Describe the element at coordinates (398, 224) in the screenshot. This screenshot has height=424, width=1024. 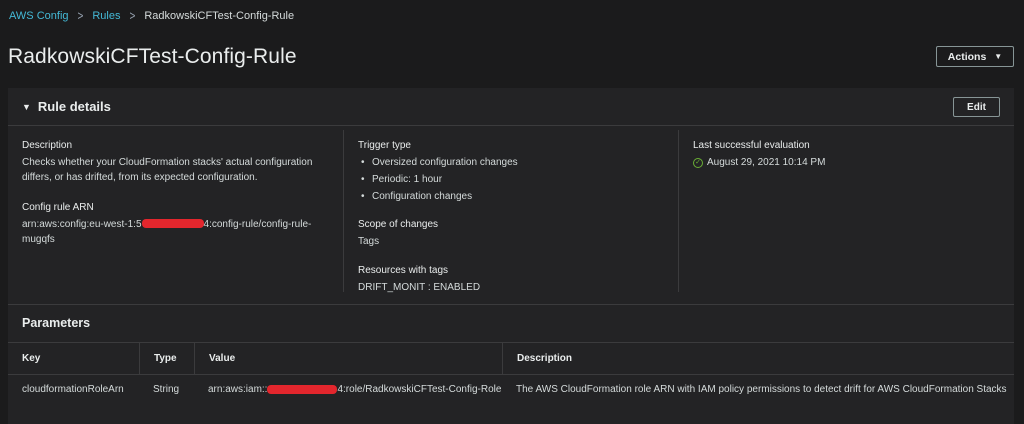
I see `scope-label: Scope of changes` at that location.